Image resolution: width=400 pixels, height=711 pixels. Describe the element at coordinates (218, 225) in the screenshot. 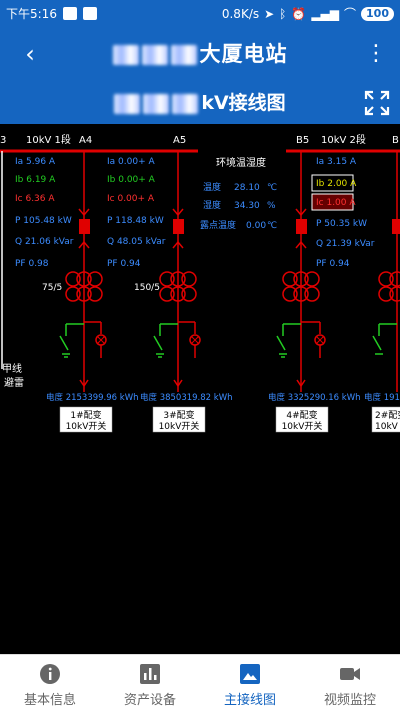

I see `env-dew-label: 露点温度` at that location.